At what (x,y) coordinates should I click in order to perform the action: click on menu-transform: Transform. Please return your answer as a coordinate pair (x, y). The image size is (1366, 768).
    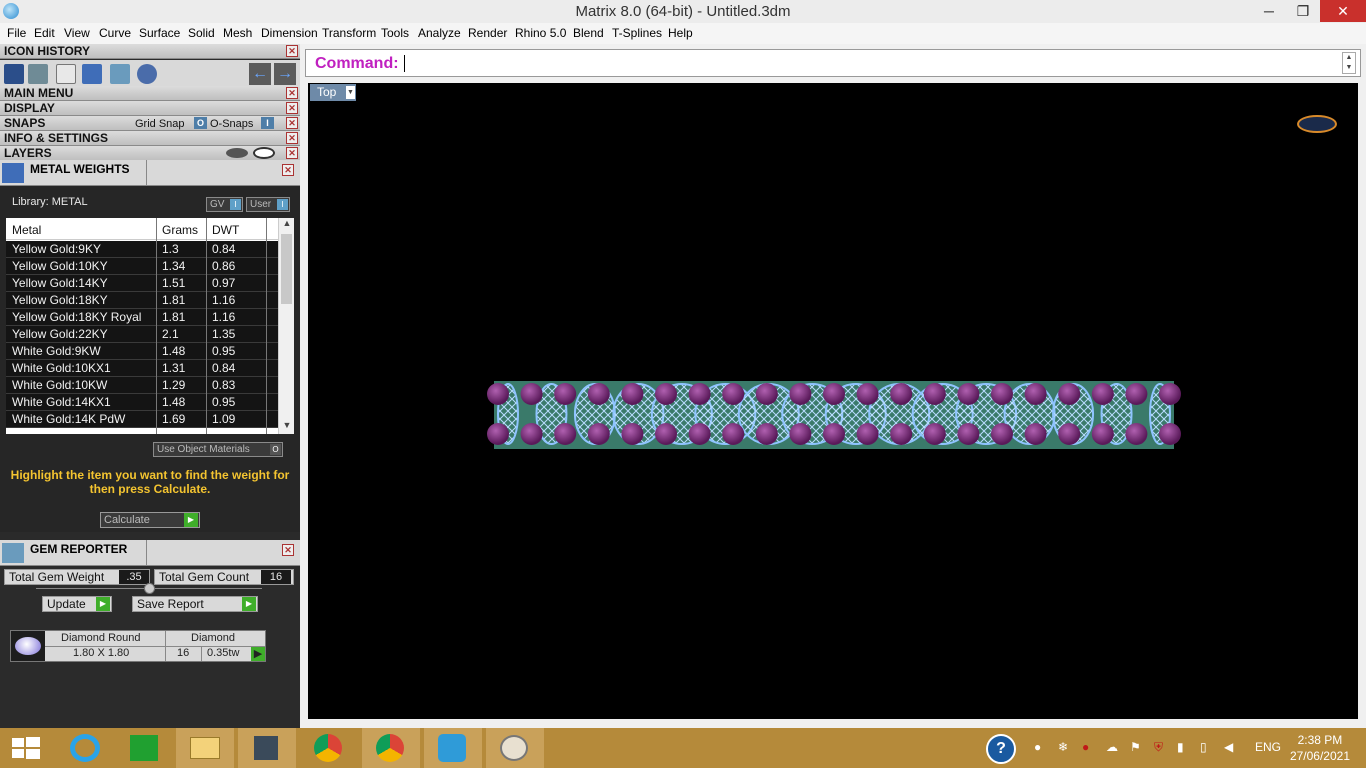
    Looking at the image, I should click on (349, 33).